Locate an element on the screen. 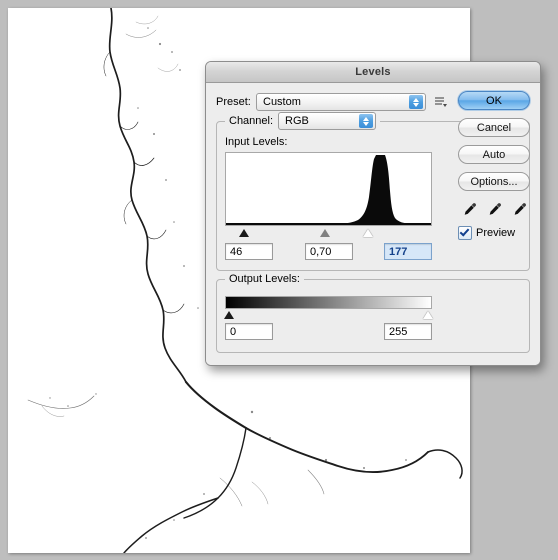 The image size is (558, 560). histogram-display is located at coordinates (328, 189).